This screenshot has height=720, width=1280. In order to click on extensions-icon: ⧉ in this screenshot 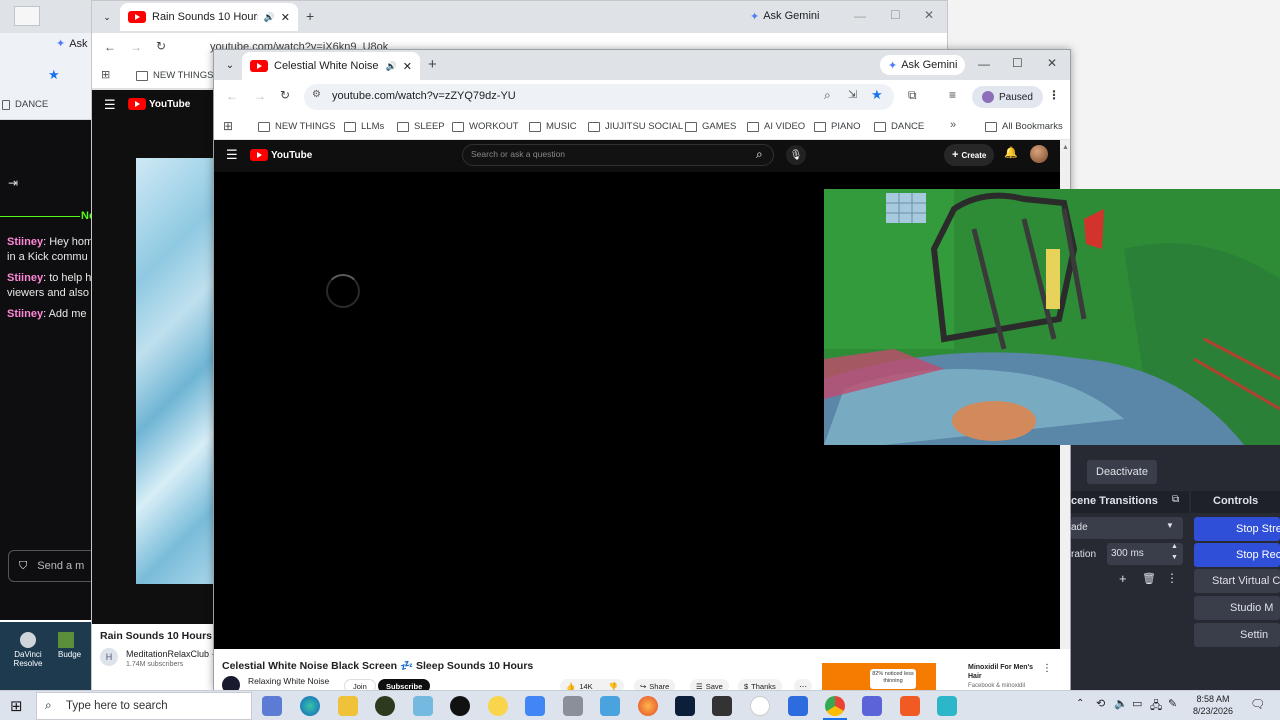, I will do `click(912, 95)`.